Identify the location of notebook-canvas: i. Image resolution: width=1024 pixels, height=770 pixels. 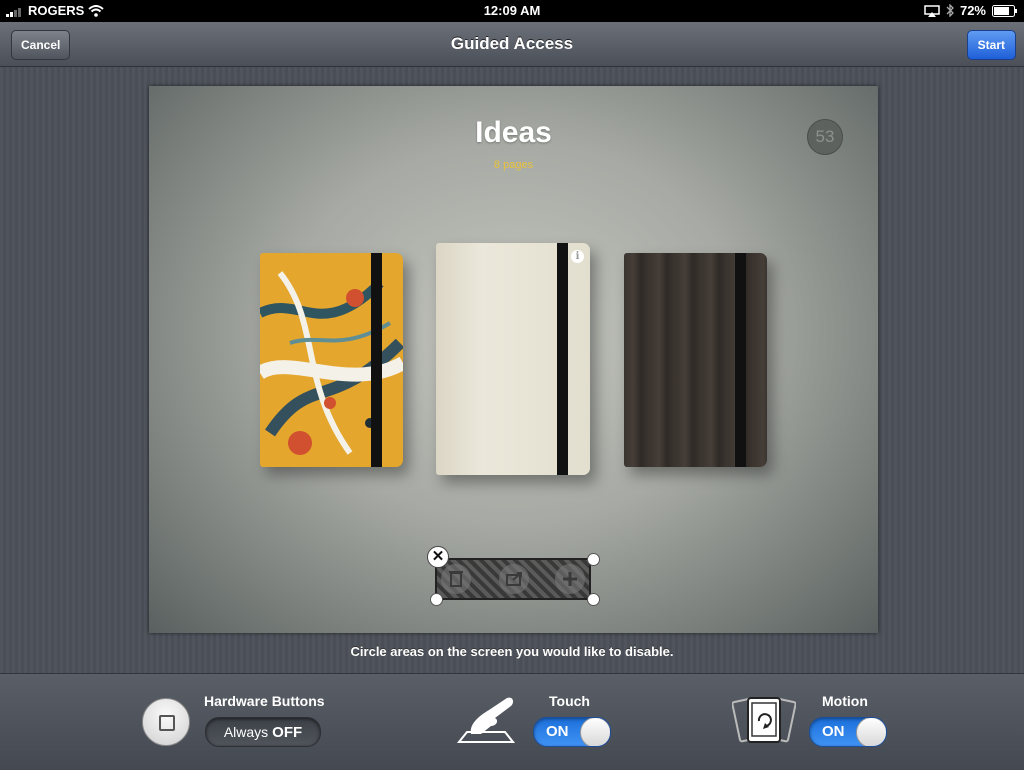
(513, 359).